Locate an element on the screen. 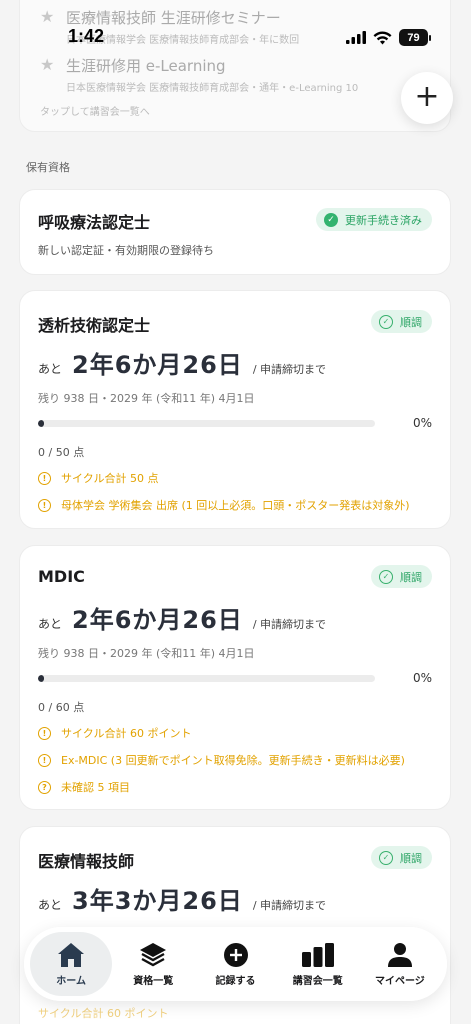 Image resolution: width=471 pixels, height=1024 pixels. status-bar: 1:42 79 is located at coordinates (235, 39).